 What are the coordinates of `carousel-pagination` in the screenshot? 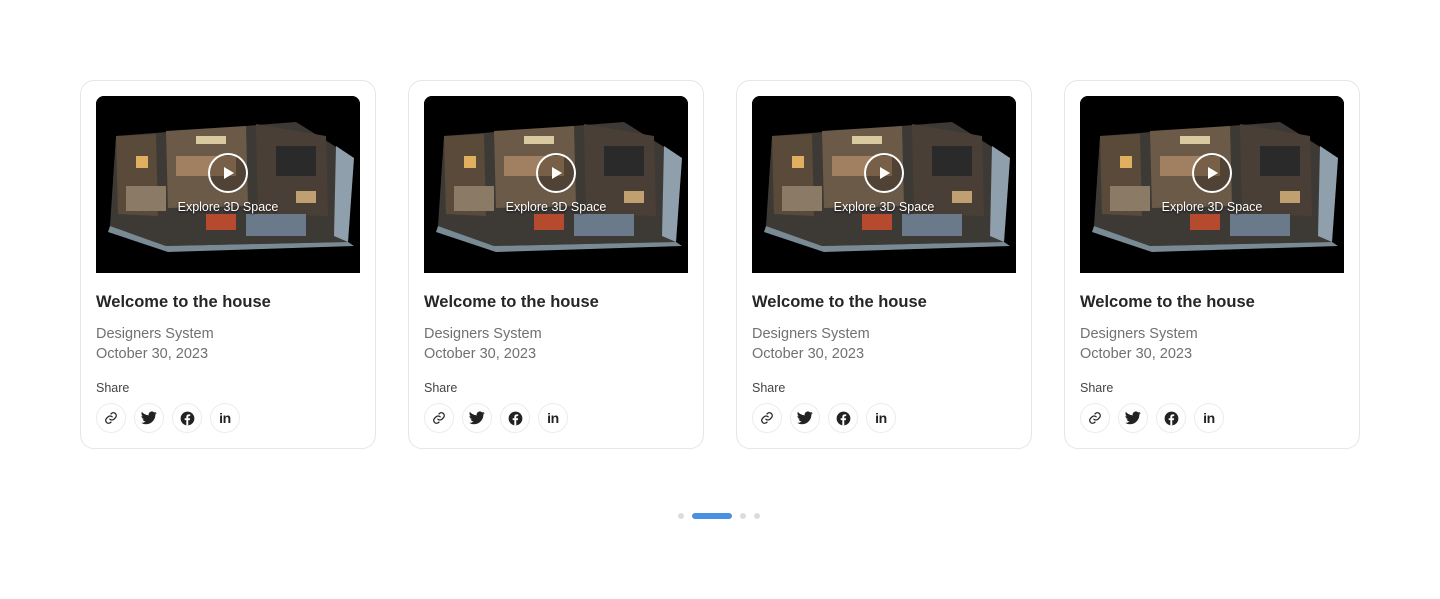 It's located at (719, 516).